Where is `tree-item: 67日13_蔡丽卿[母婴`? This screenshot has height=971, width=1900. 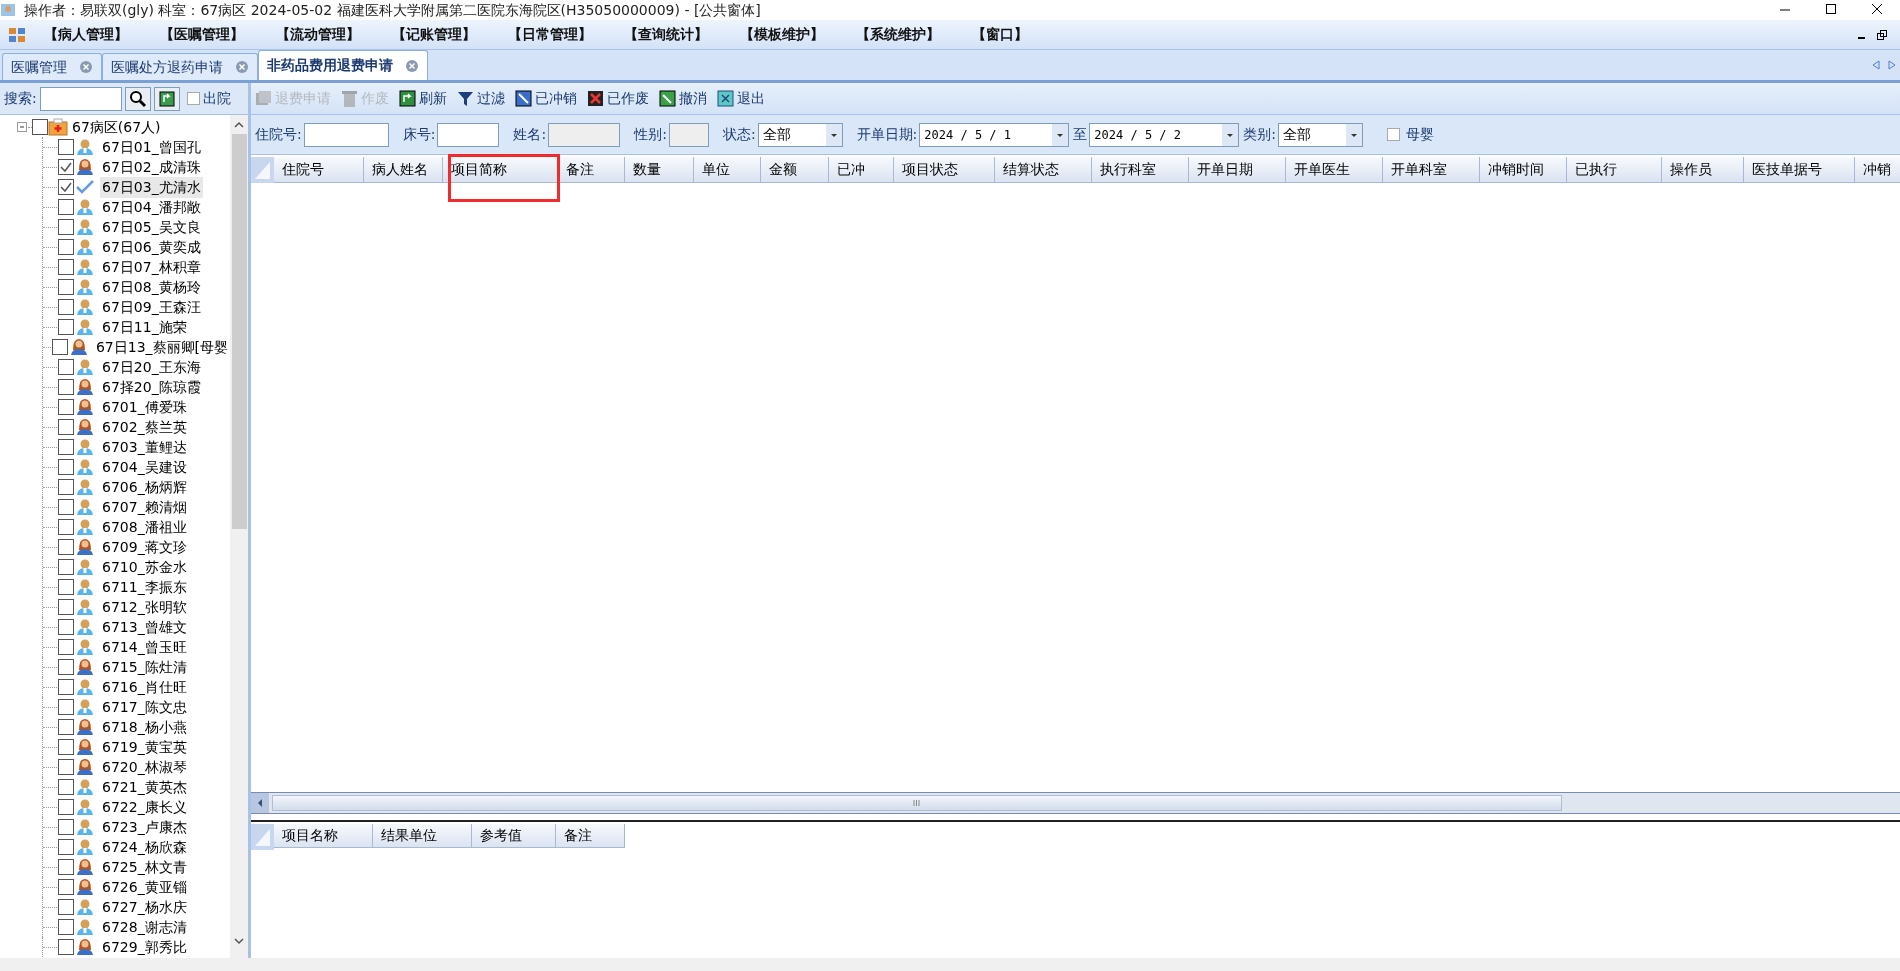
tree-item: 67日13_蔡丽卿[母婴 is located at coordinates (161, 347).